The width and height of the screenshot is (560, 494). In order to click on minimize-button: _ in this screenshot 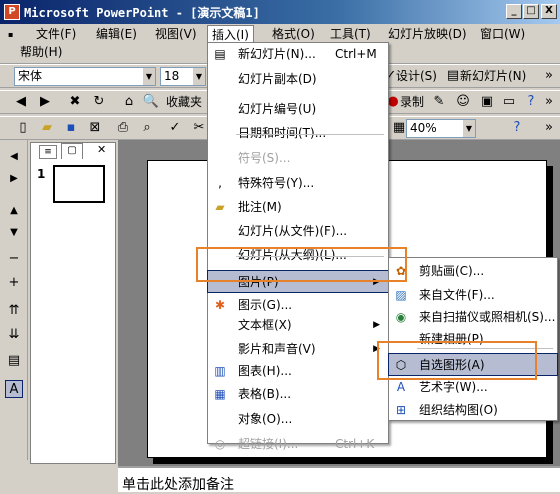, I will do `click(514, 11)`.